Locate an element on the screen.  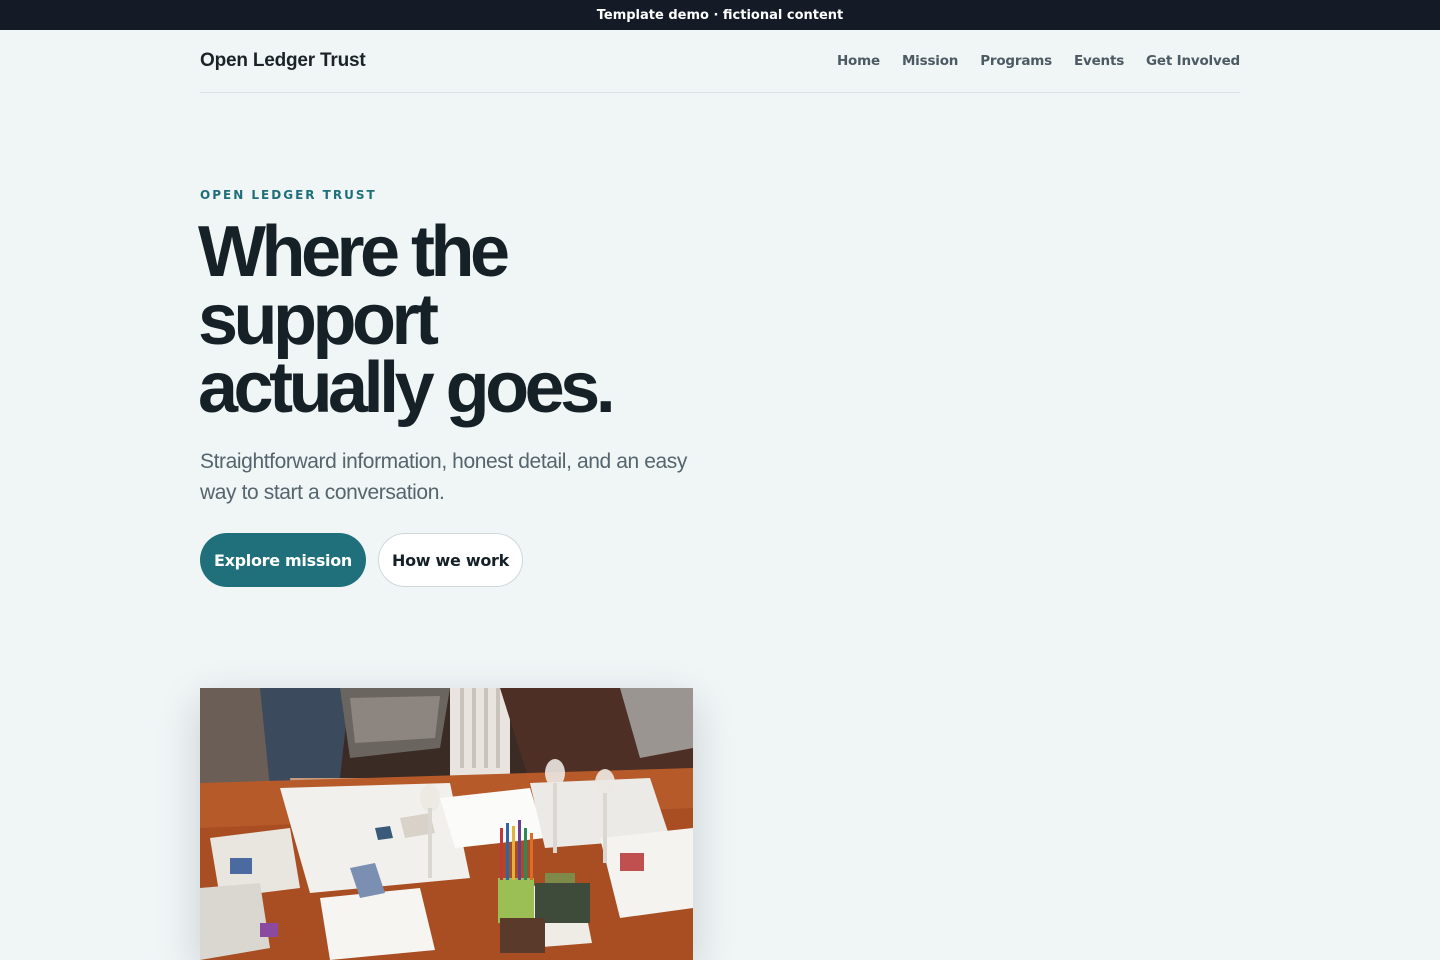
hero-eyebrow: OPEN LEDGER TRUST is located at coordinates (288, 195).